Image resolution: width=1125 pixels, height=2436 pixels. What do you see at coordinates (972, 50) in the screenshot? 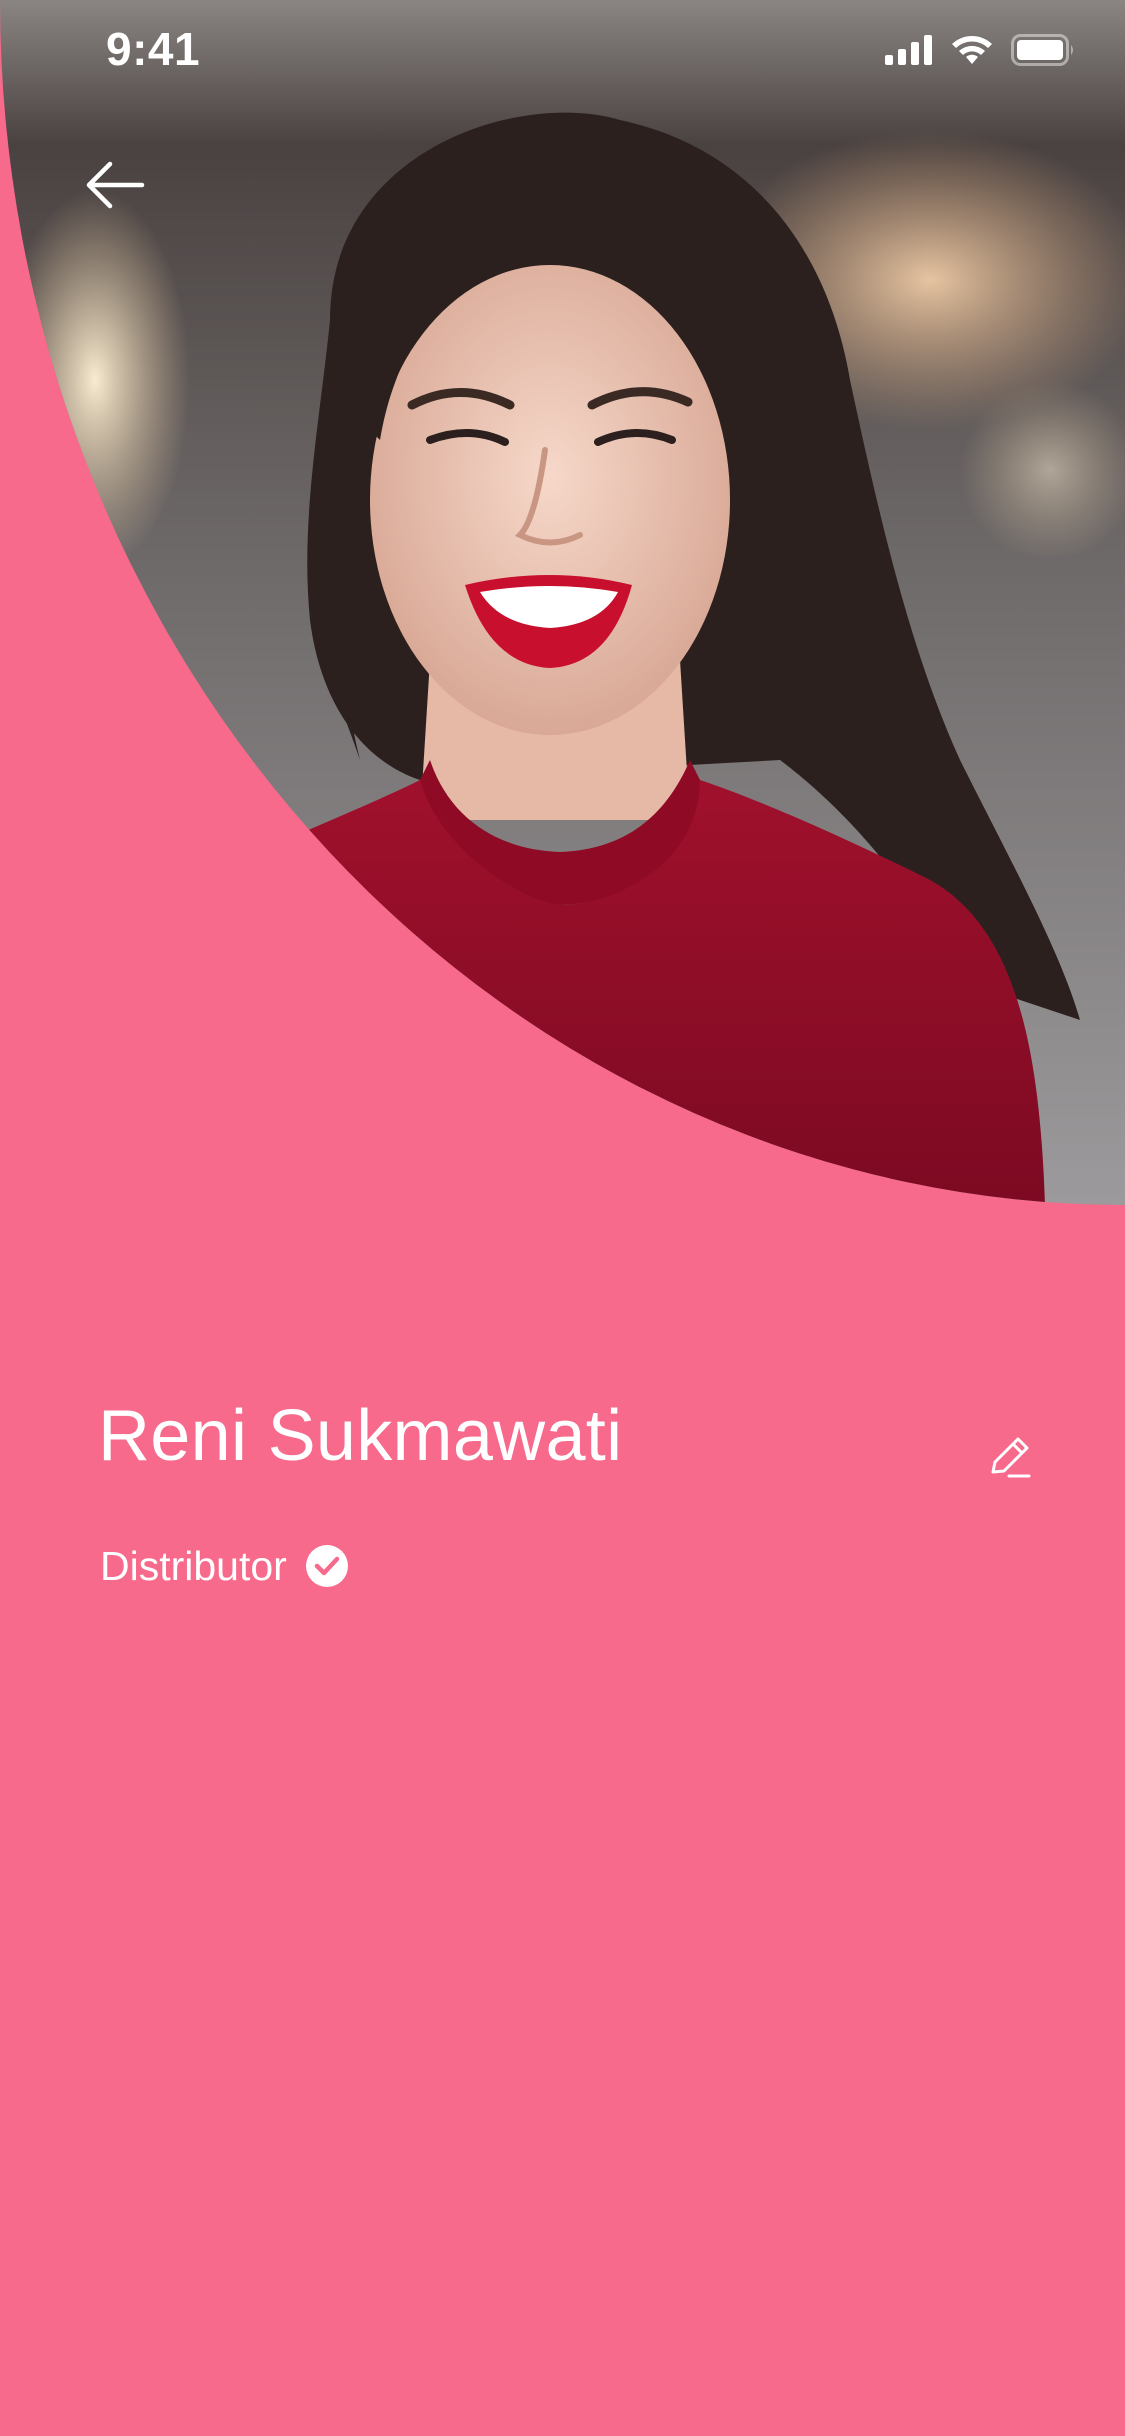
I see `wifi-icon` at bounding box center [972, 50].